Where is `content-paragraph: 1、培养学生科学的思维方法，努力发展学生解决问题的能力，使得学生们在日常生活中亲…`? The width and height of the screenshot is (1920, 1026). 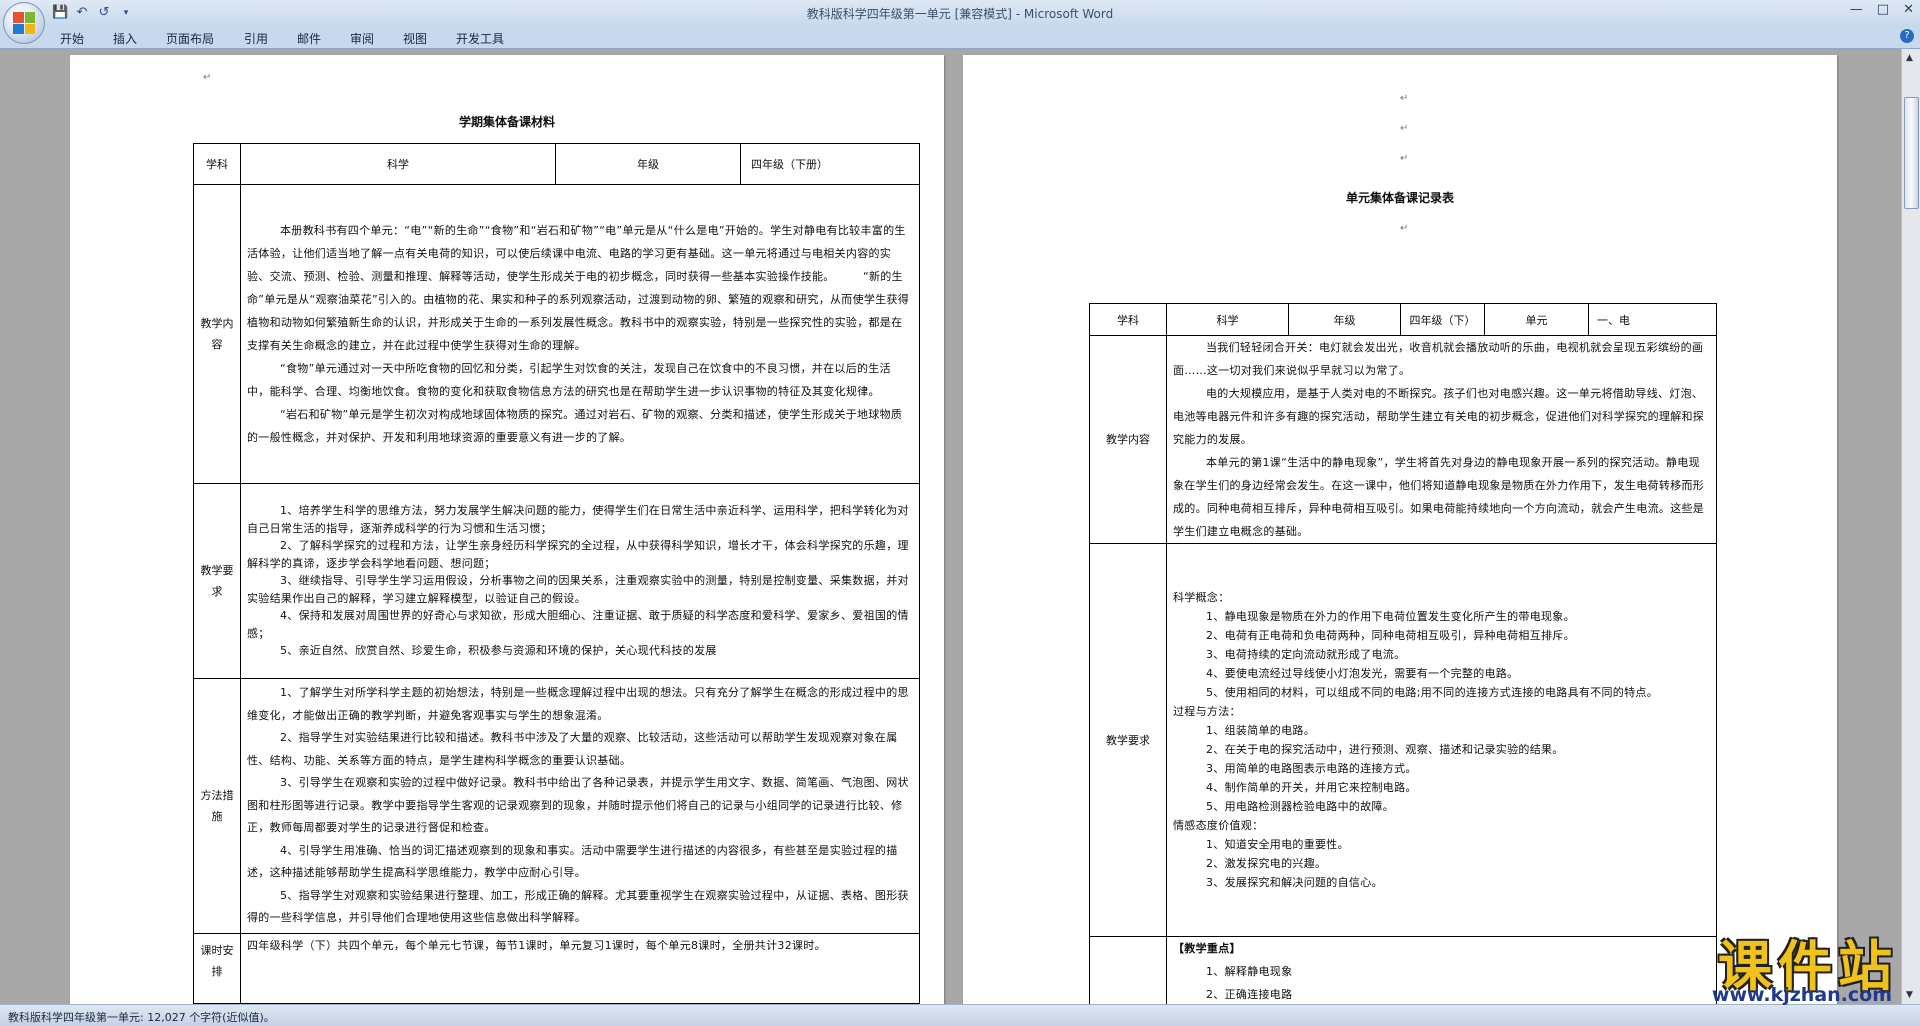
content-paragraph: 1、培养学生科学的思维方法，努力发展学生解决问题的能力，使得学生们在日常生活中亲… is located at coordinates (578, 519).